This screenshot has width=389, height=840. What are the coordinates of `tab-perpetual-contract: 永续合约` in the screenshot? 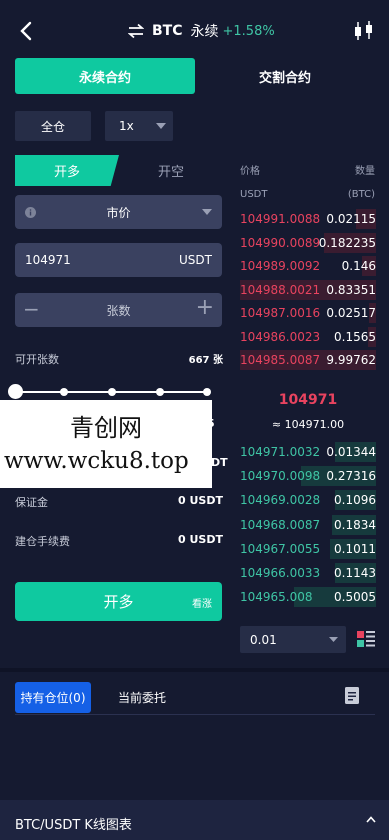 It's located at (105, 76).